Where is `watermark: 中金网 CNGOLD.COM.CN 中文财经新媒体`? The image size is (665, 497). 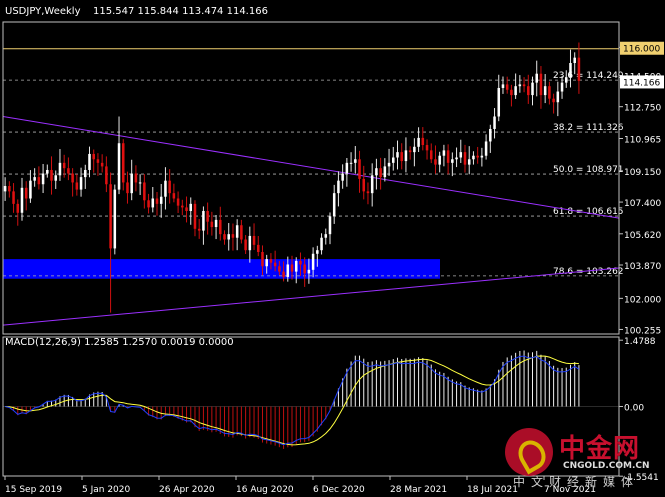
watermark: 中金网 CNGOLD.COM.CN 中文财经新媒体 is located at coordinates (585, 458).